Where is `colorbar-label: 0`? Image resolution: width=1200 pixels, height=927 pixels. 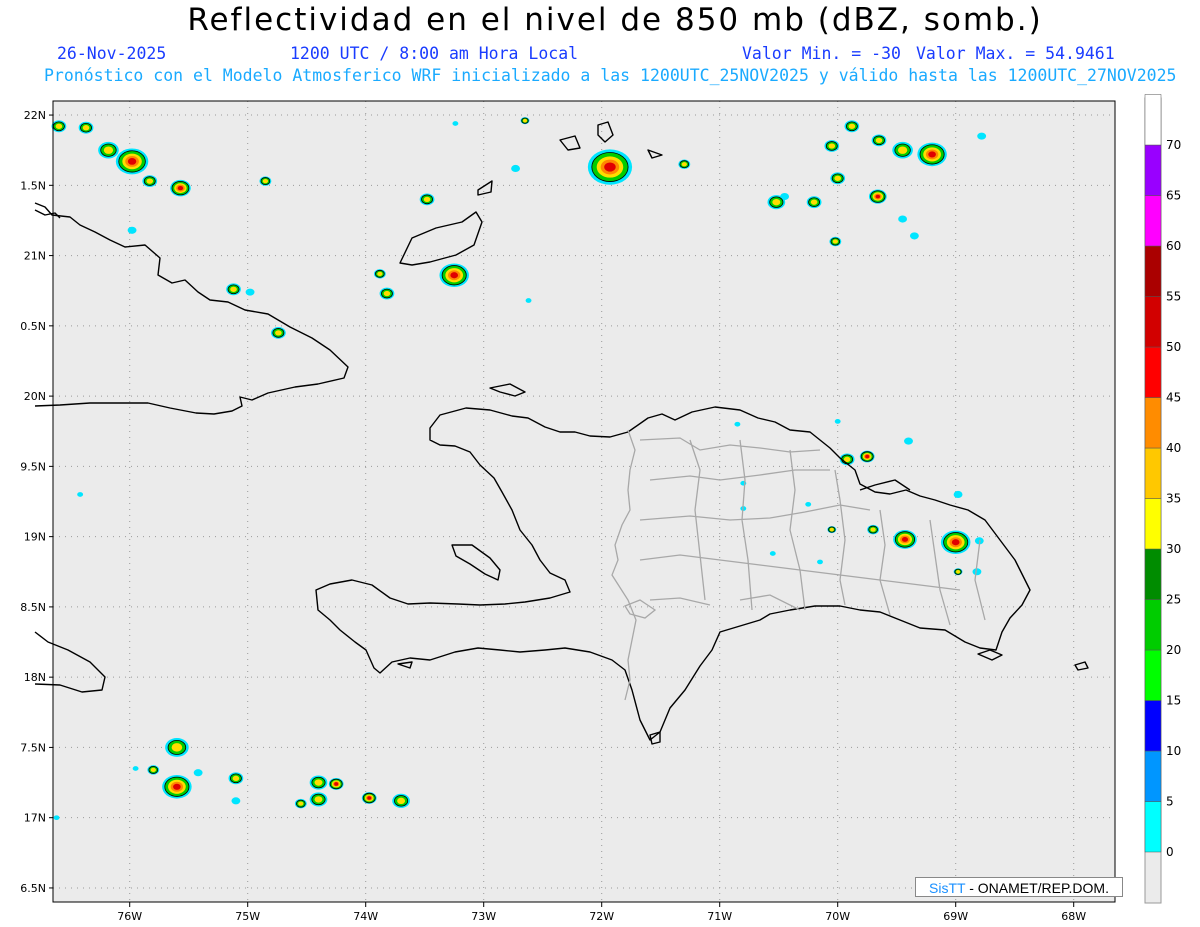 colorbar-label: 0 is located at coordinates (1170, 852).